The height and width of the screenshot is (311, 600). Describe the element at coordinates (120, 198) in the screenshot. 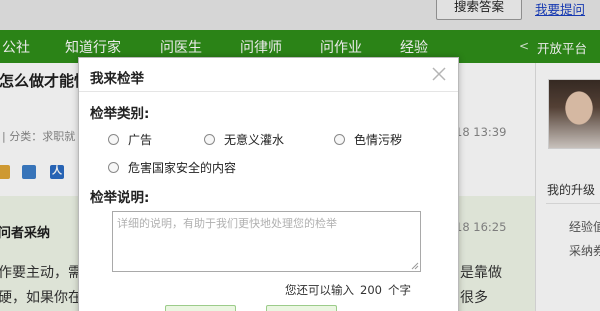

I see `report-description-label: 检举说明:` at that location.